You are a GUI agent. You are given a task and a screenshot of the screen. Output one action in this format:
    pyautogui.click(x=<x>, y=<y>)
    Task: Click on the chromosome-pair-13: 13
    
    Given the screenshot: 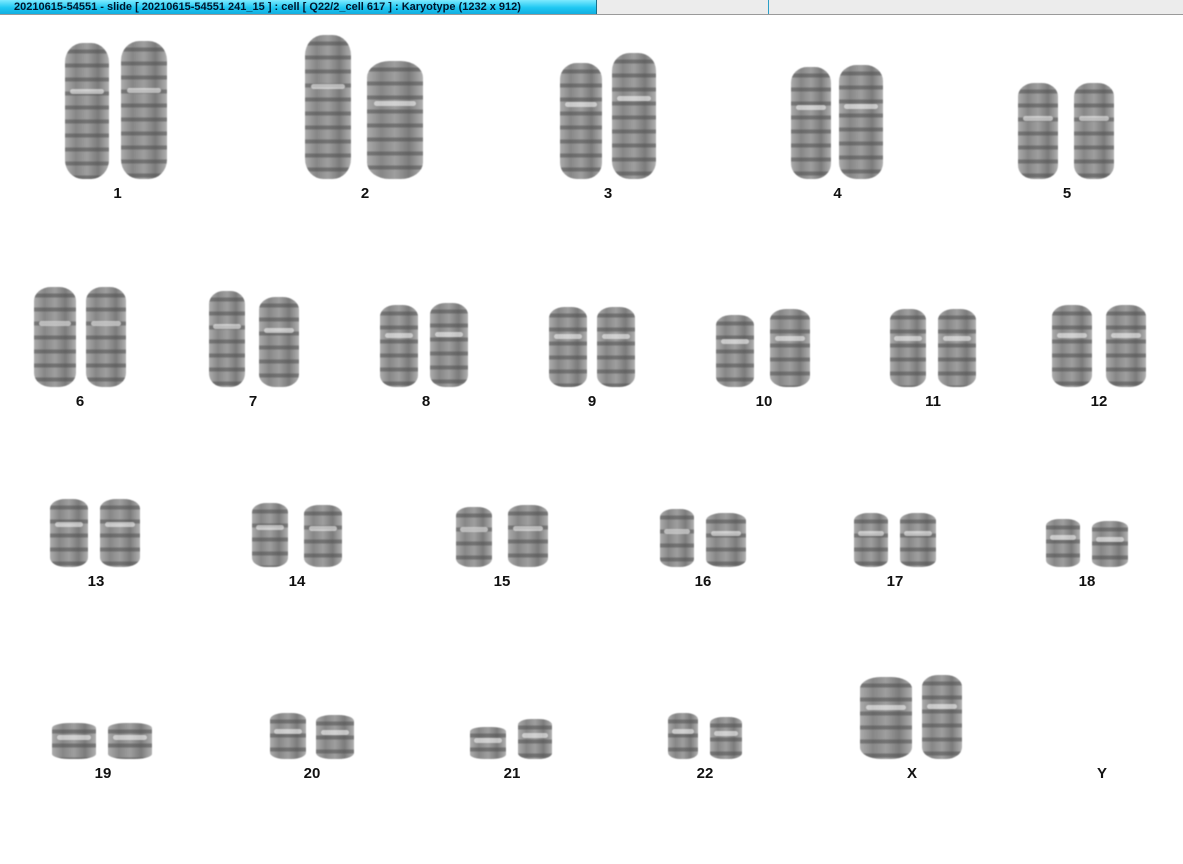 What is the action you would take?
    pyautogui.click(x=96, y=545)
    